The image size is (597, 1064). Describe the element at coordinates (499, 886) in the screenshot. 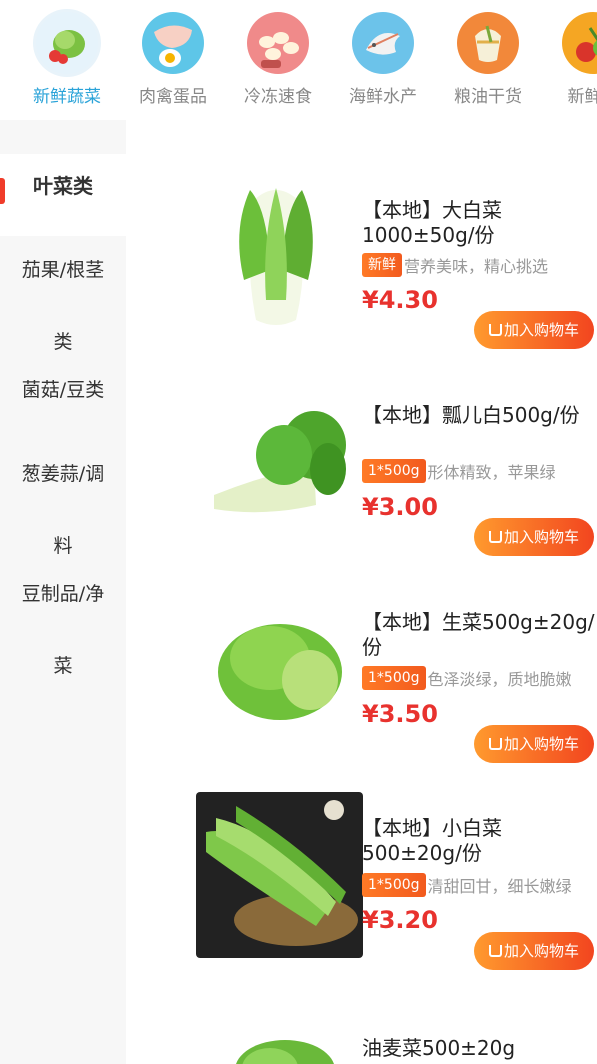

I see `product-desc: 清甜回甘，细长嫩绿` at that location.